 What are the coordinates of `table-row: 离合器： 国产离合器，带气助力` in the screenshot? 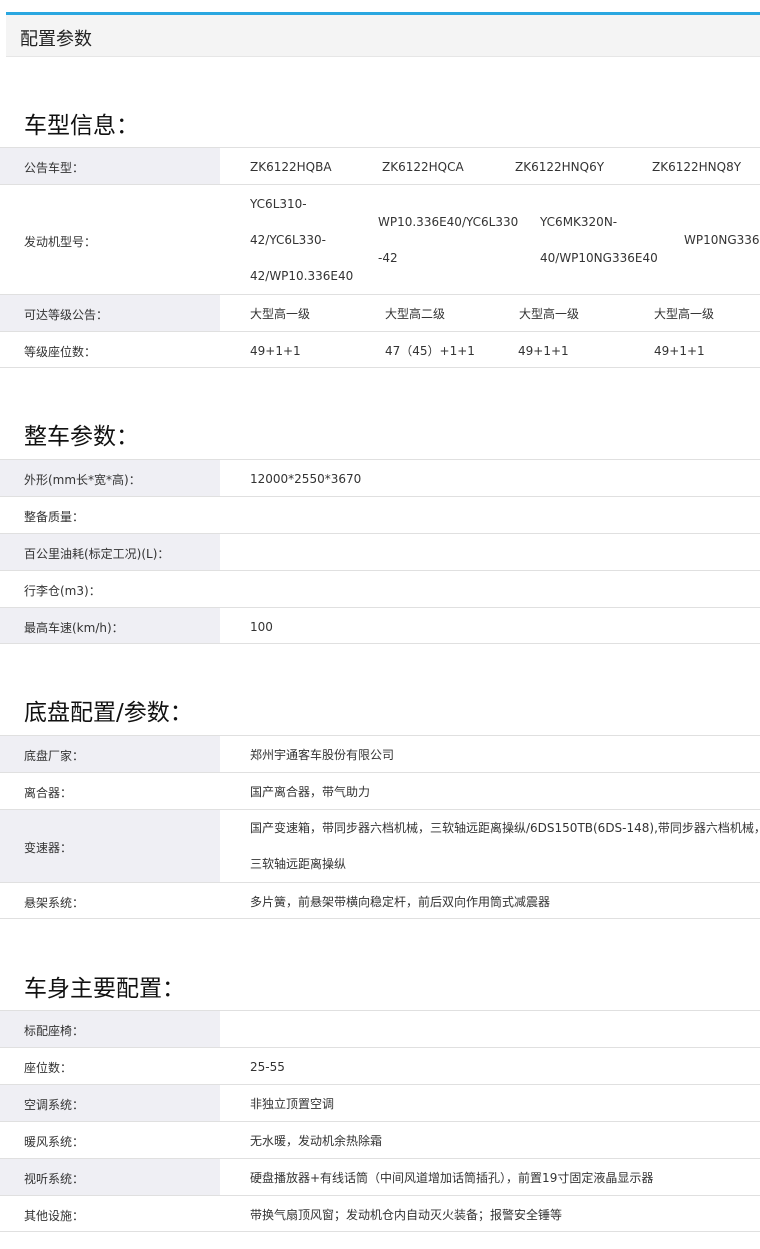 It's located at (380, 790).